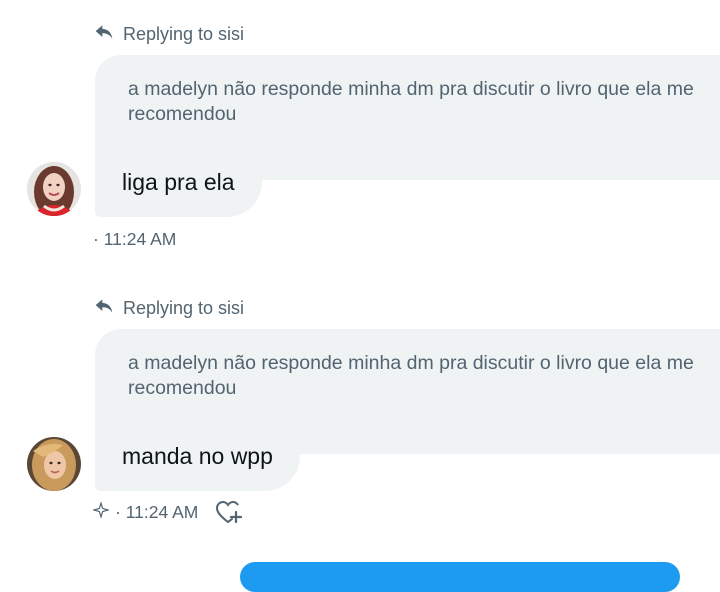 The height and width of the screenshot is (592, 720). What do you see at coordinates (228, 512) in the screenshot?
I see `add-reaction-heart-icon` at bounding box center [228, 512].